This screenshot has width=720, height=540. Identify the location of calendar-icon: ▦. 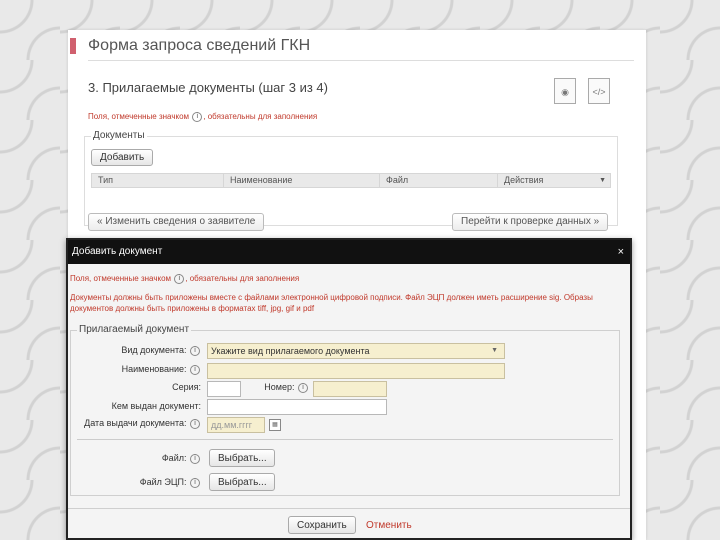
(275, 425).